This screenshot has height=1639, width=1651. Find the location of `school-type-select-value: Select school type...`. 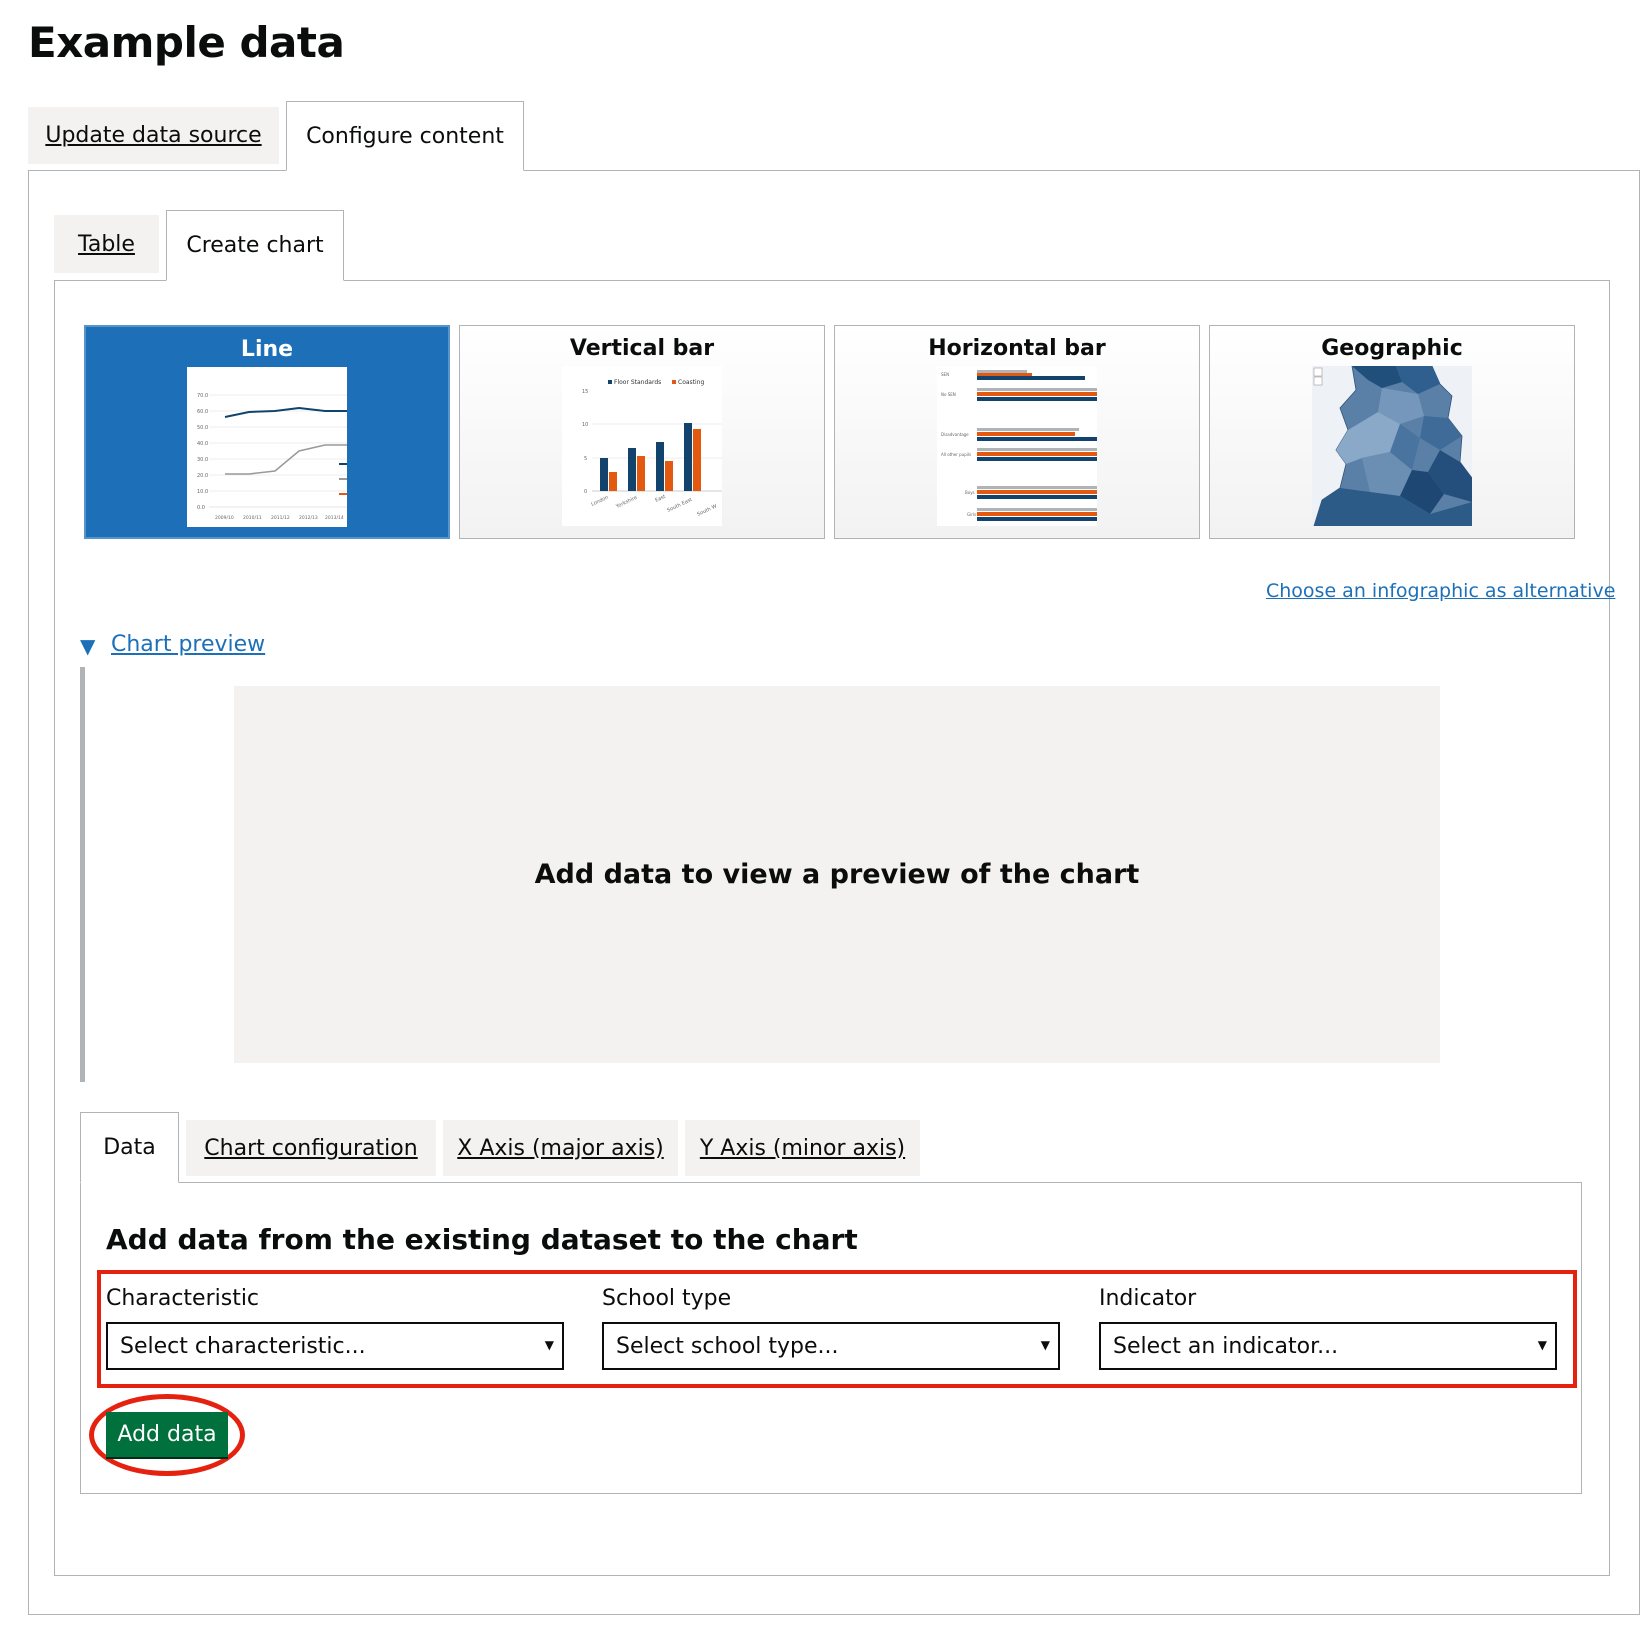

school-type-select-value: Select school type... is located at coordinates (727, 1346).